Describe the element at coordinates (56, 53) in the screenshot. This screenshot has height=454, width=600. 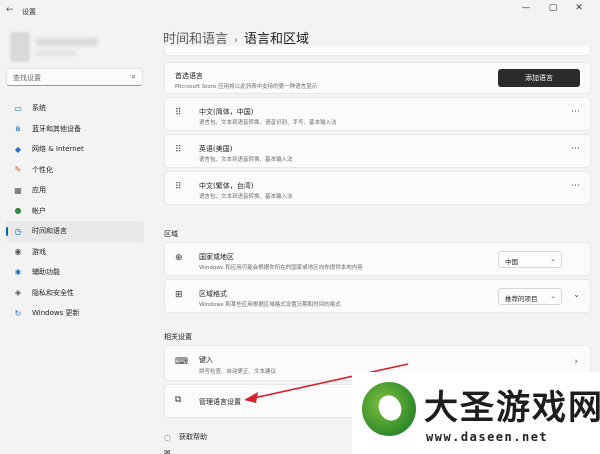
I see `account-email-blurred` at that location.